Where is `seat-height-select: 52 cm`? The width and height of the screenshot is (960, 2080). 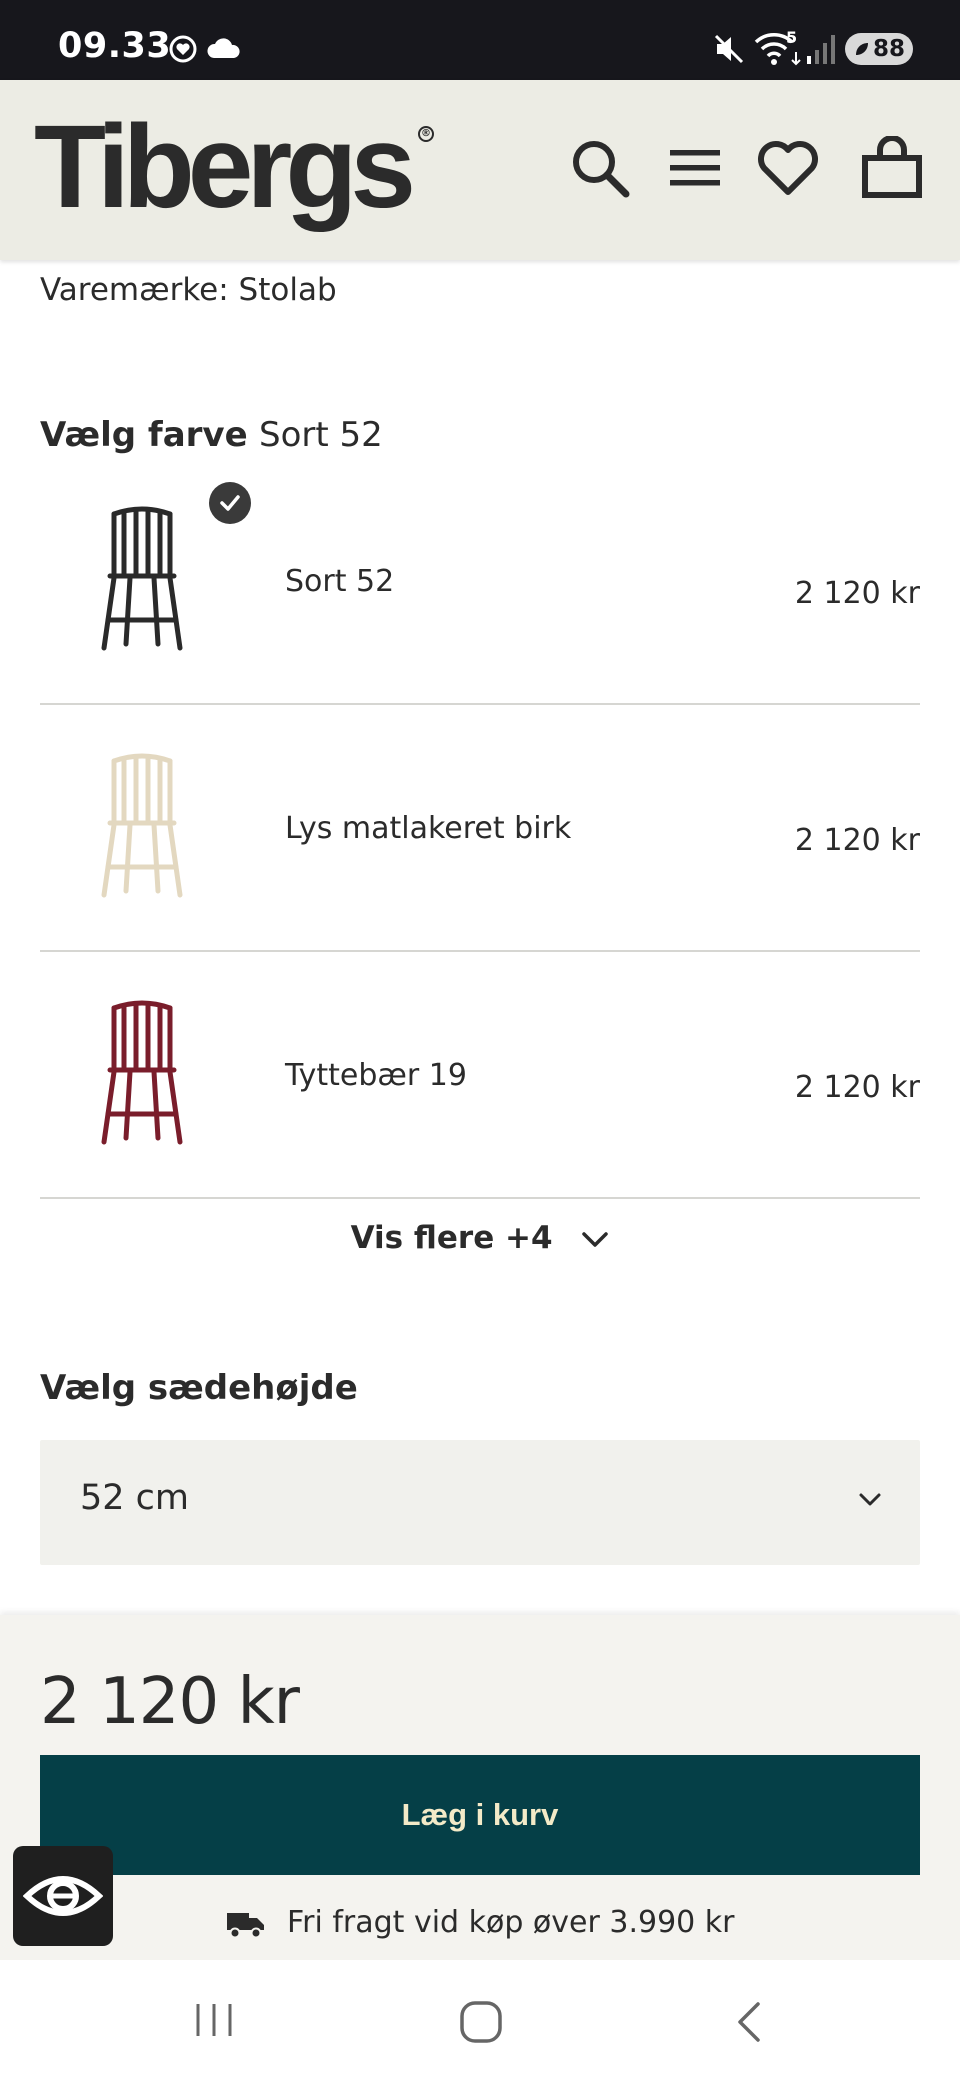
seat-height-select: 52 cm is located at coordinates (480, 1502).